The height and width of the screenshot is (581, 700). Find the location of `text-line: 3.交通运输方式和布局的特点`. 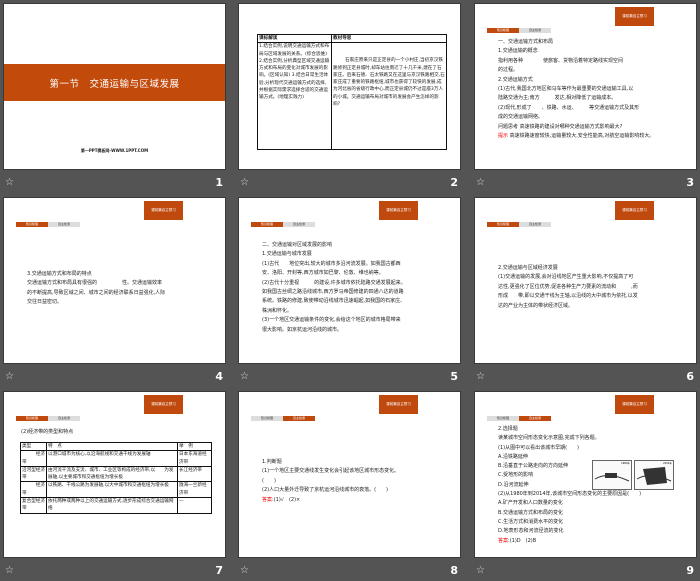

text-line: 3.交通运输方式和布局的特点 is located at coordinates (59, 274).